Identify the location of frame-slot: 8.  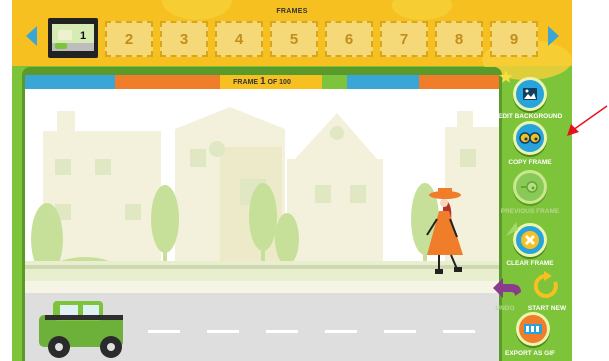
(459, 39).